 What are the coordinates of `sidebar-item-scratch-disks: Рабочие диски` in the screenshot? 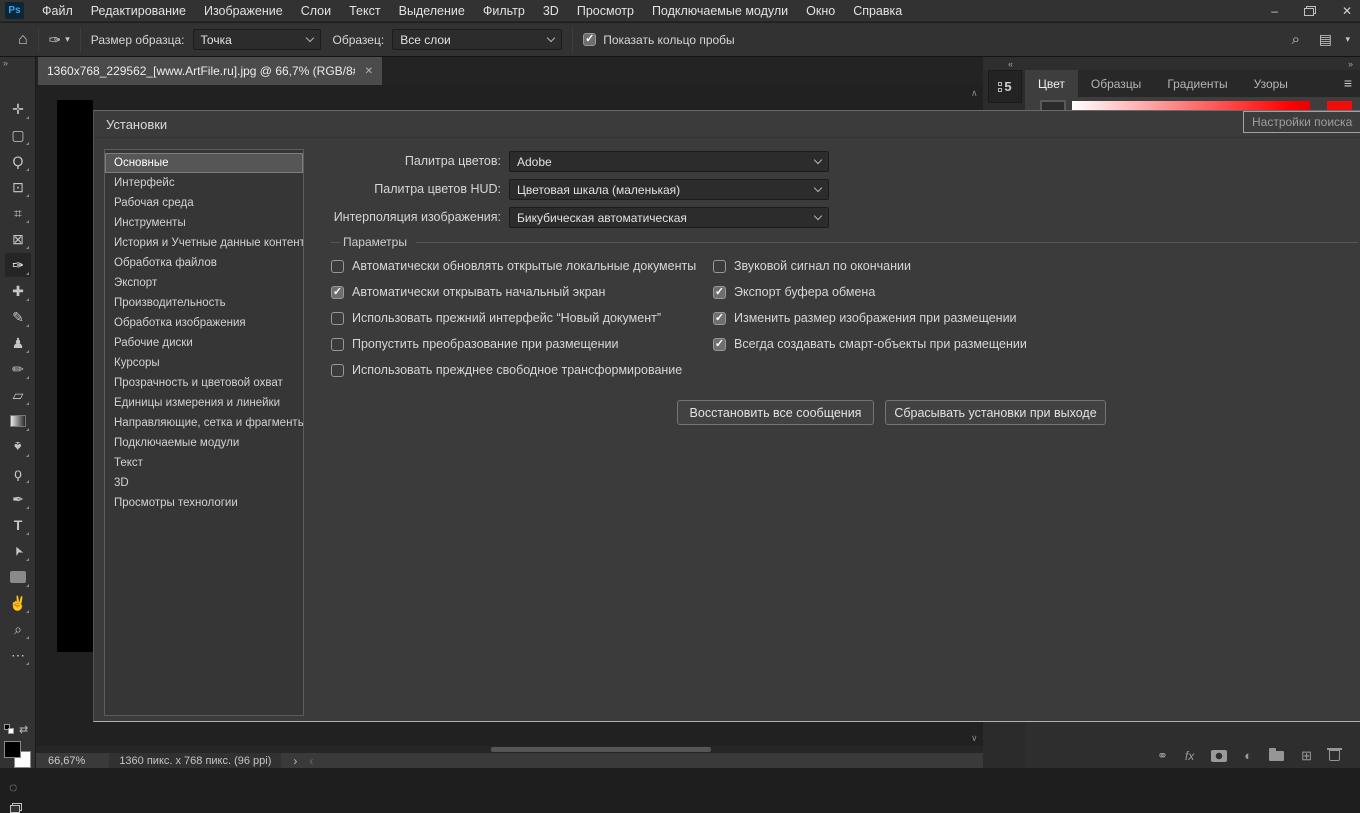 It's located at (204, 343).